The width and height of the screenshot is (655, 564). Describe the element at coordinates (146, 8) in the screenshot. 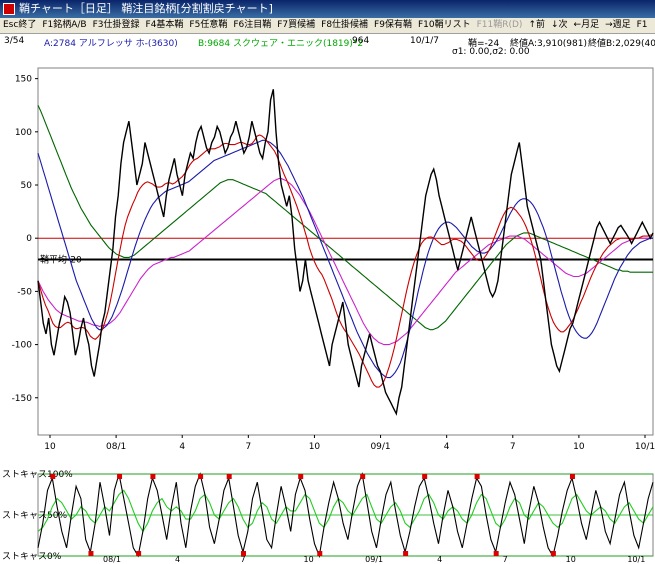

I see `window-title: 鞘チャート［日足］ 鞘注目銘柄[分割割戻チャート]` at that location.